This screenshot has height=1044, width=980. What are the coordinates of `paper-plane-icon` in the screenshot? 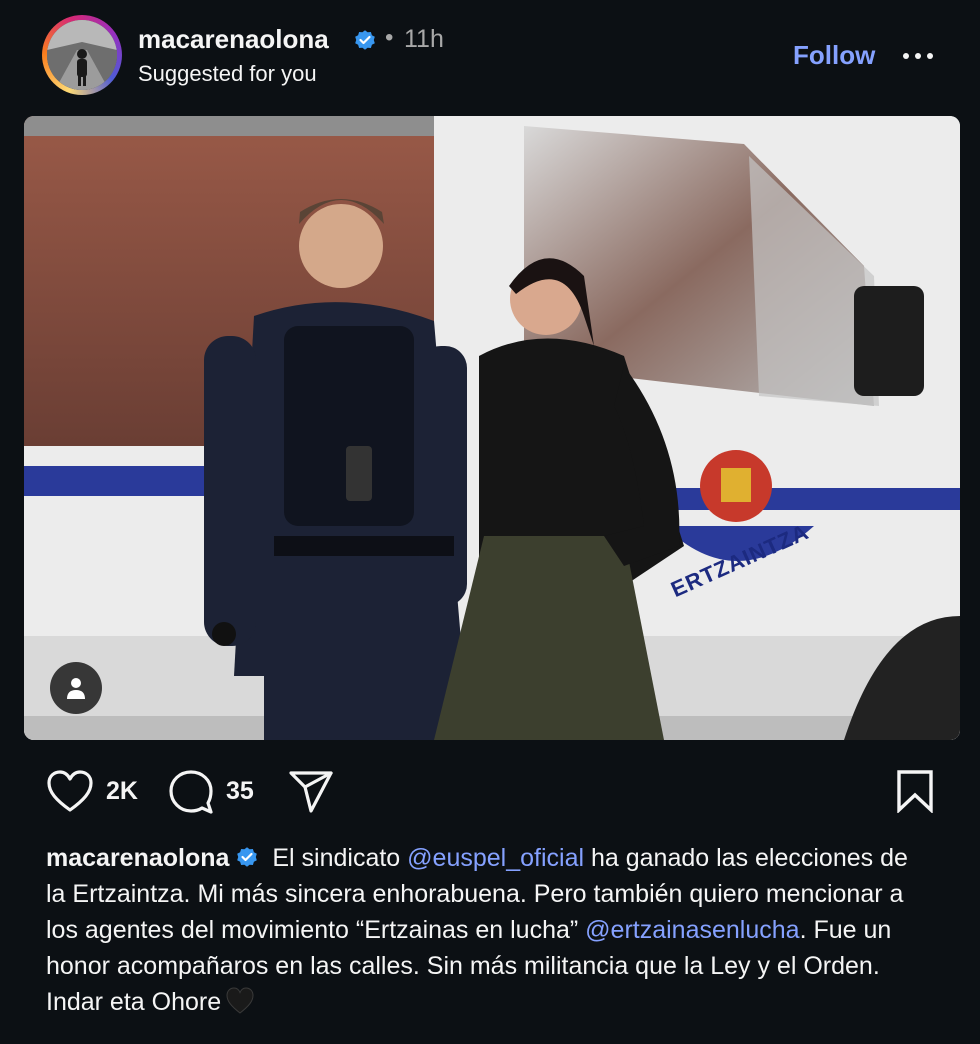 It's located at (311, 792).